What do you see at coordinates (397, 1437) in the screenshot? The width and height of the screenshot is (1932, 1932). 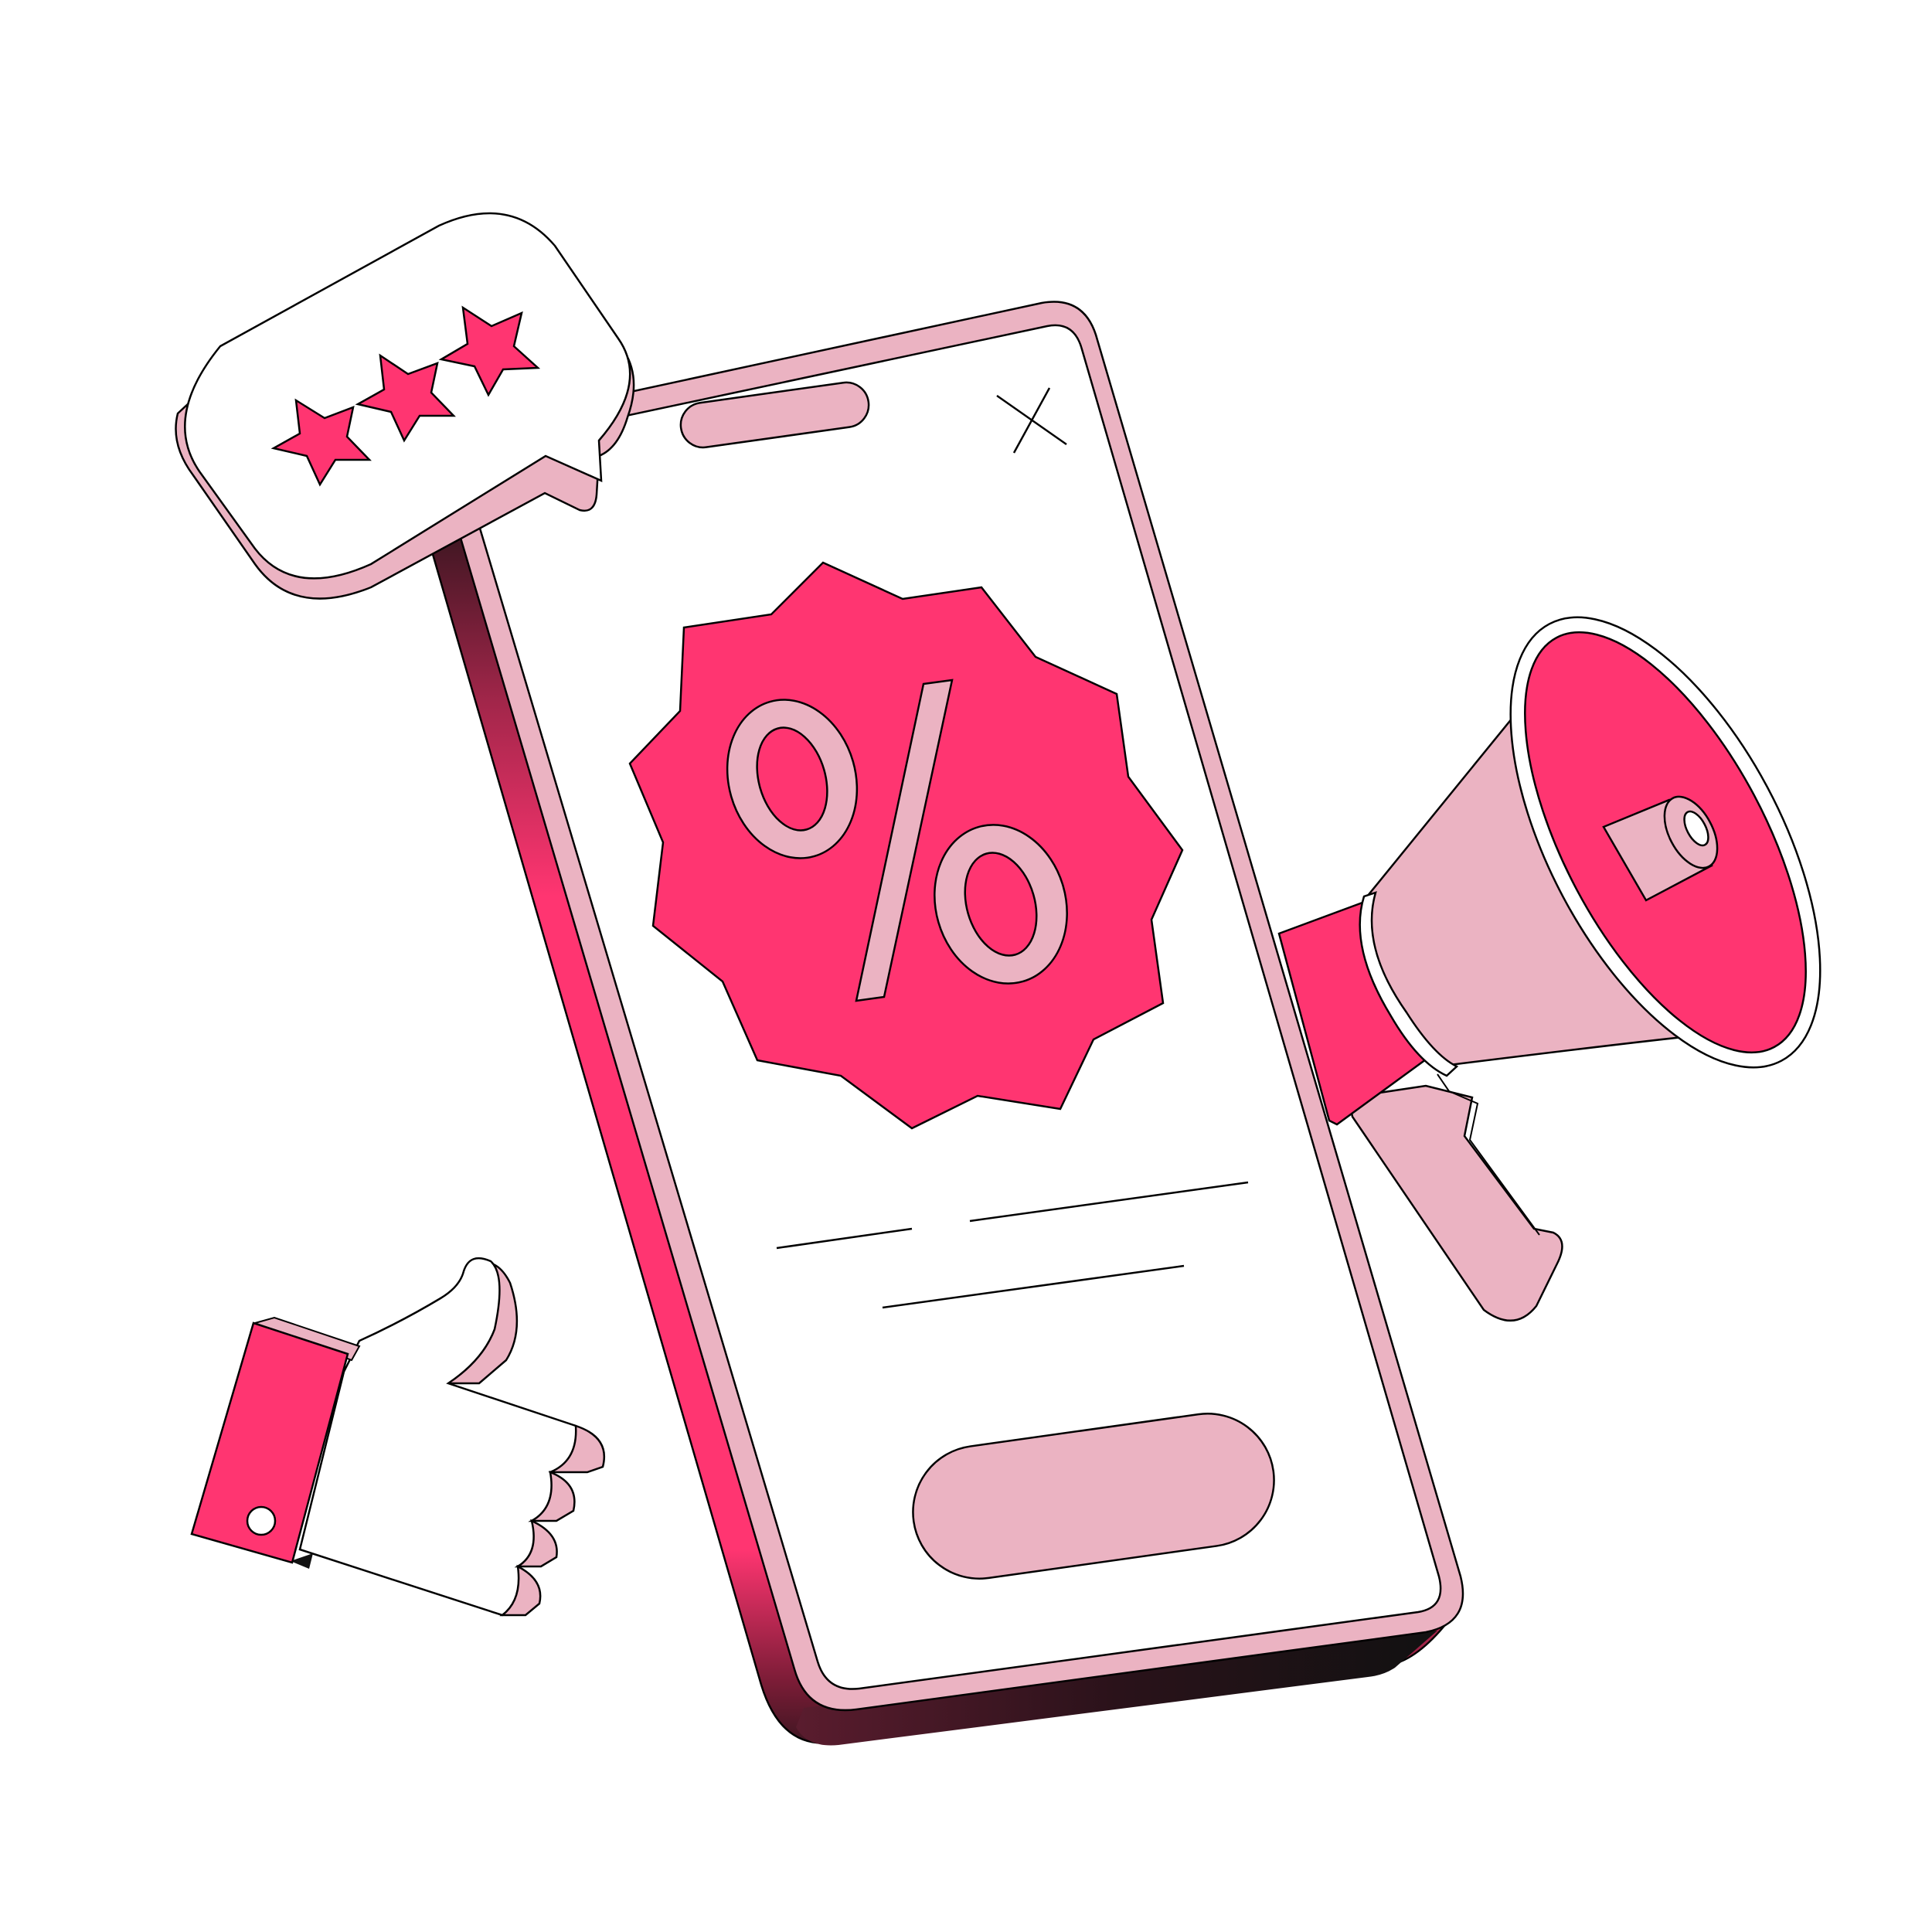 I see `thumbs-up-icon` at bounding box center [397, 1437].